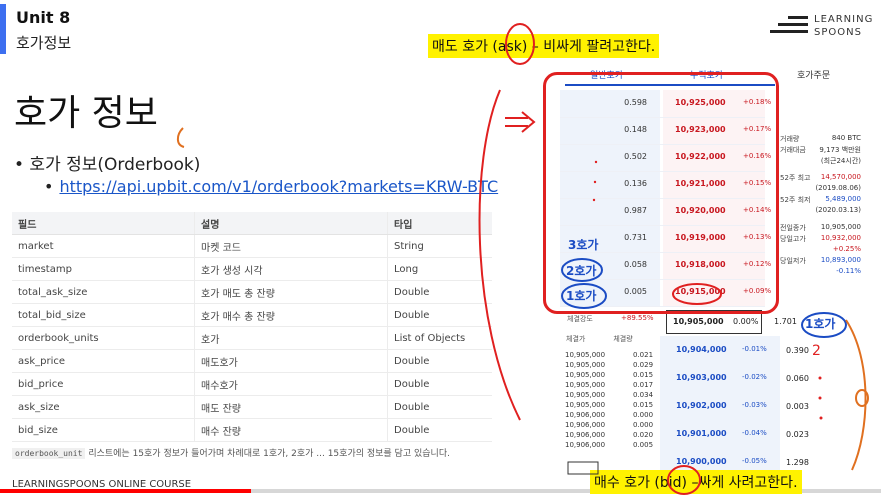 This screenshot has height=497, width=881. What do you see at coordinates (520, 44) in the screenshot?
I see `ask-circle-annotation` at bounding box center [520, 44].